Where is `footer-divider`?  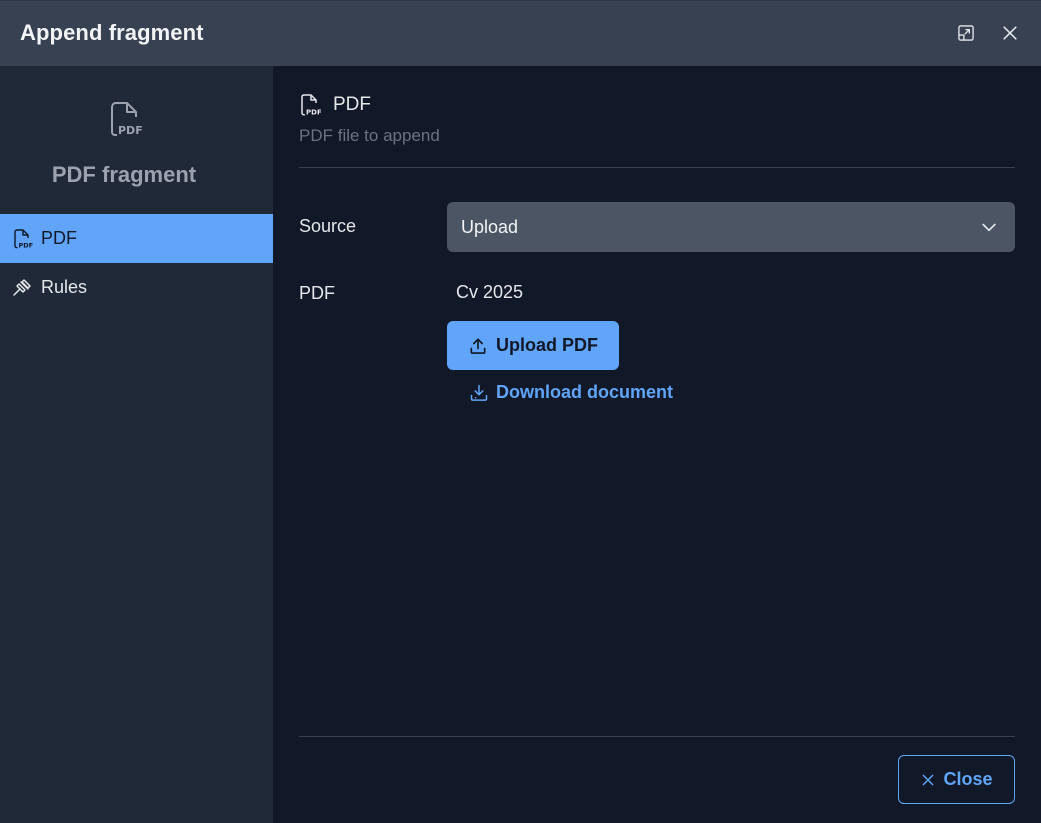
footer-divider is located at coordinates (657, 736).